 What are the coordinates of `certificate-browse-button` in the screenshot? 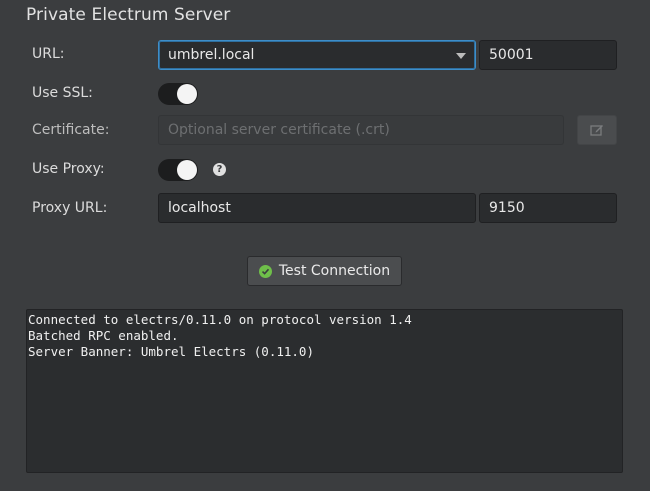 It's located at (597, 130).